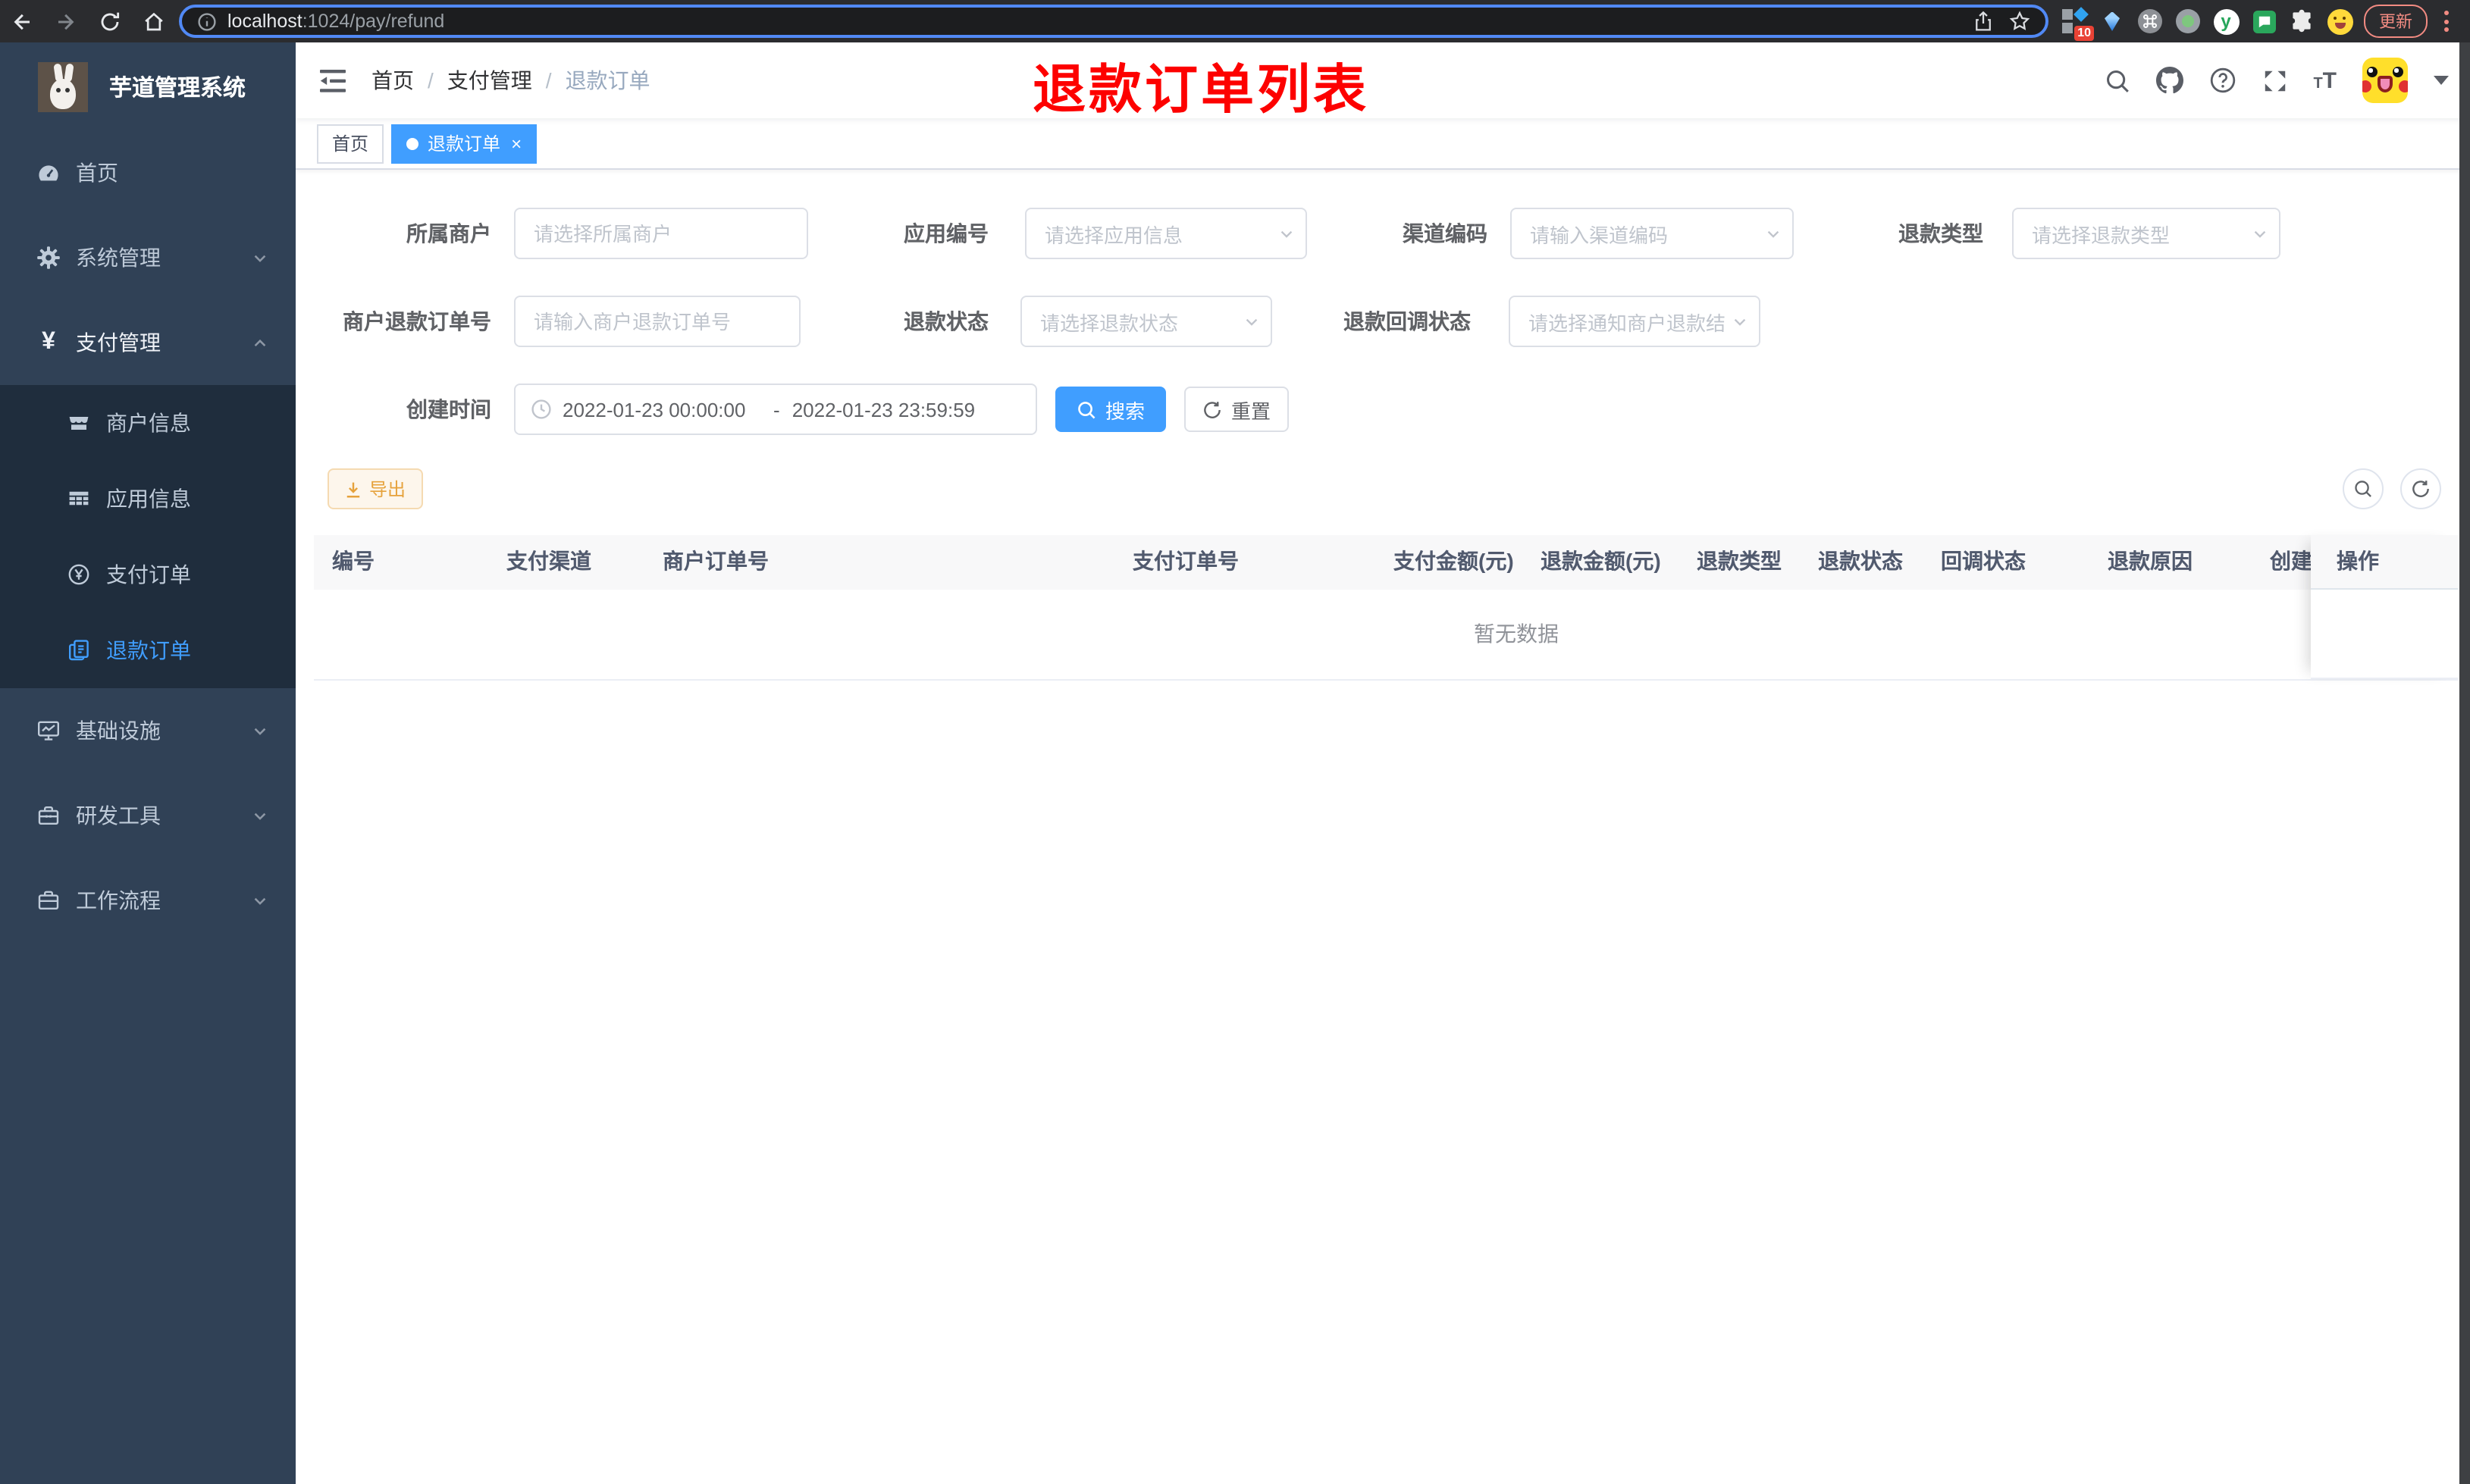 This screenshot has height=1484, width=2470. I want to click on font-size-icon: TT, so click(2325, 80).